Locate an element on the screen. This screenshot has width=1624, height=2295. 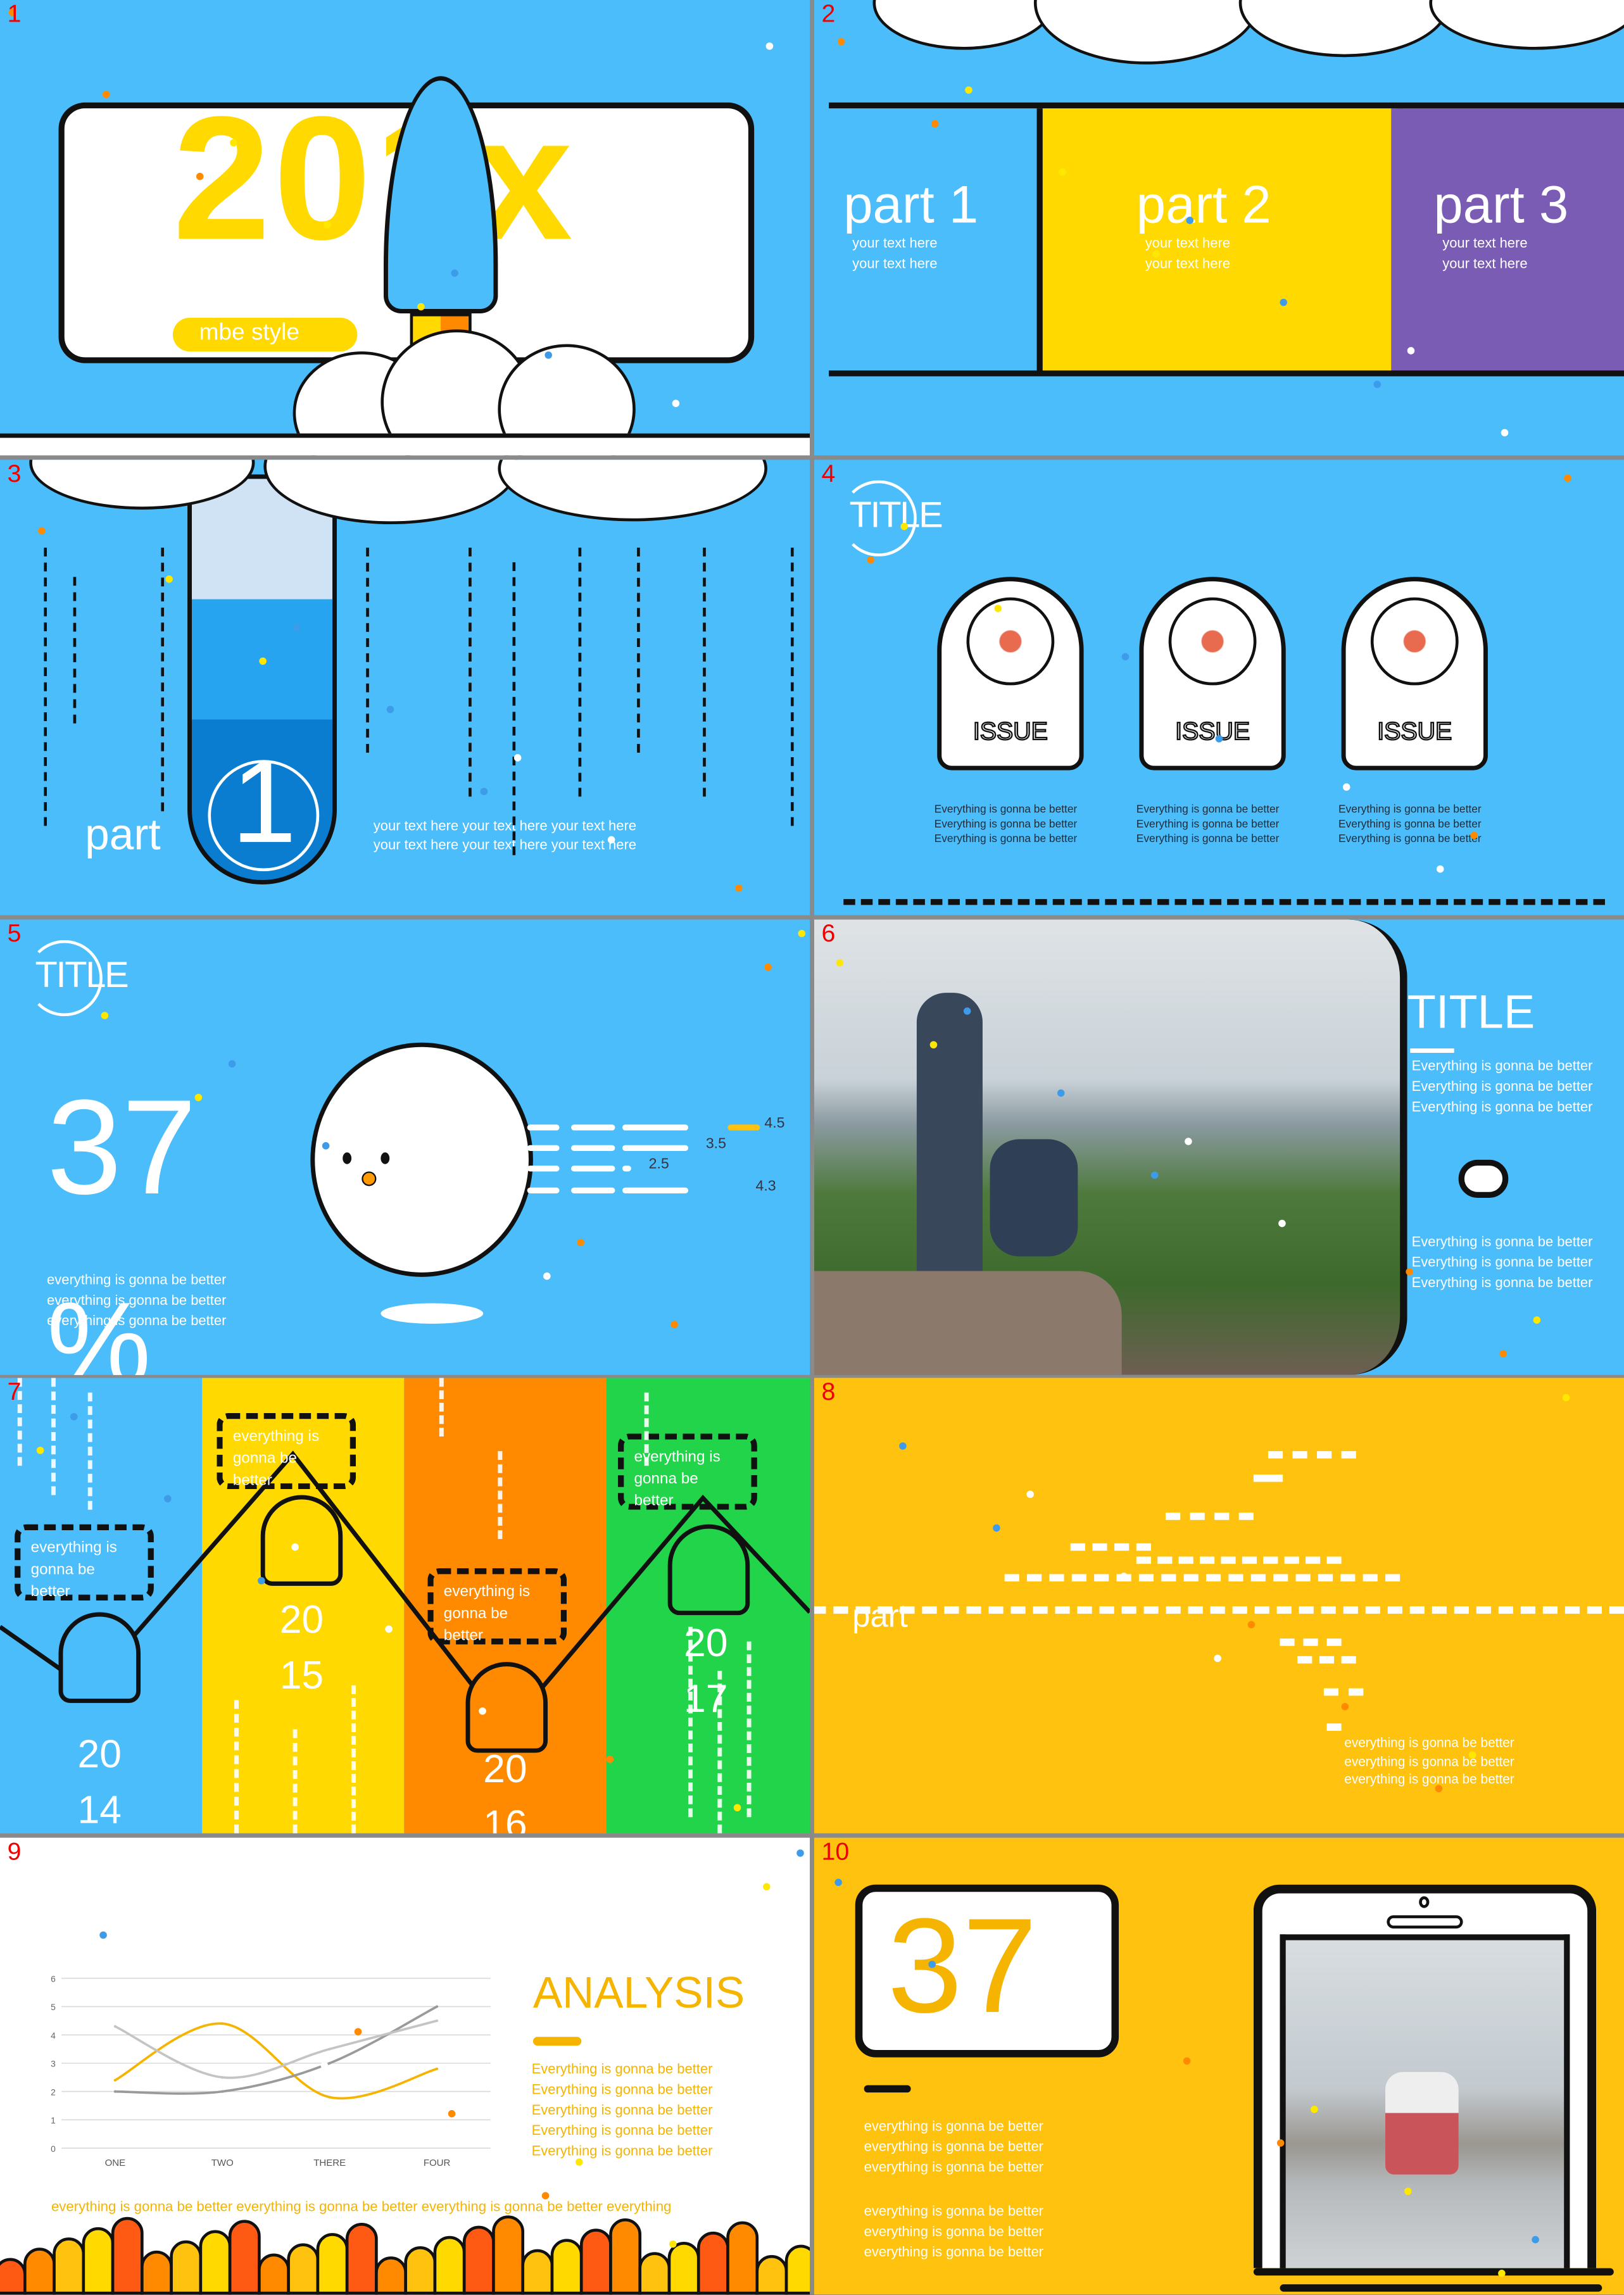
part-2: part 2 your text here your text here is located at coordinates (1203, 225).